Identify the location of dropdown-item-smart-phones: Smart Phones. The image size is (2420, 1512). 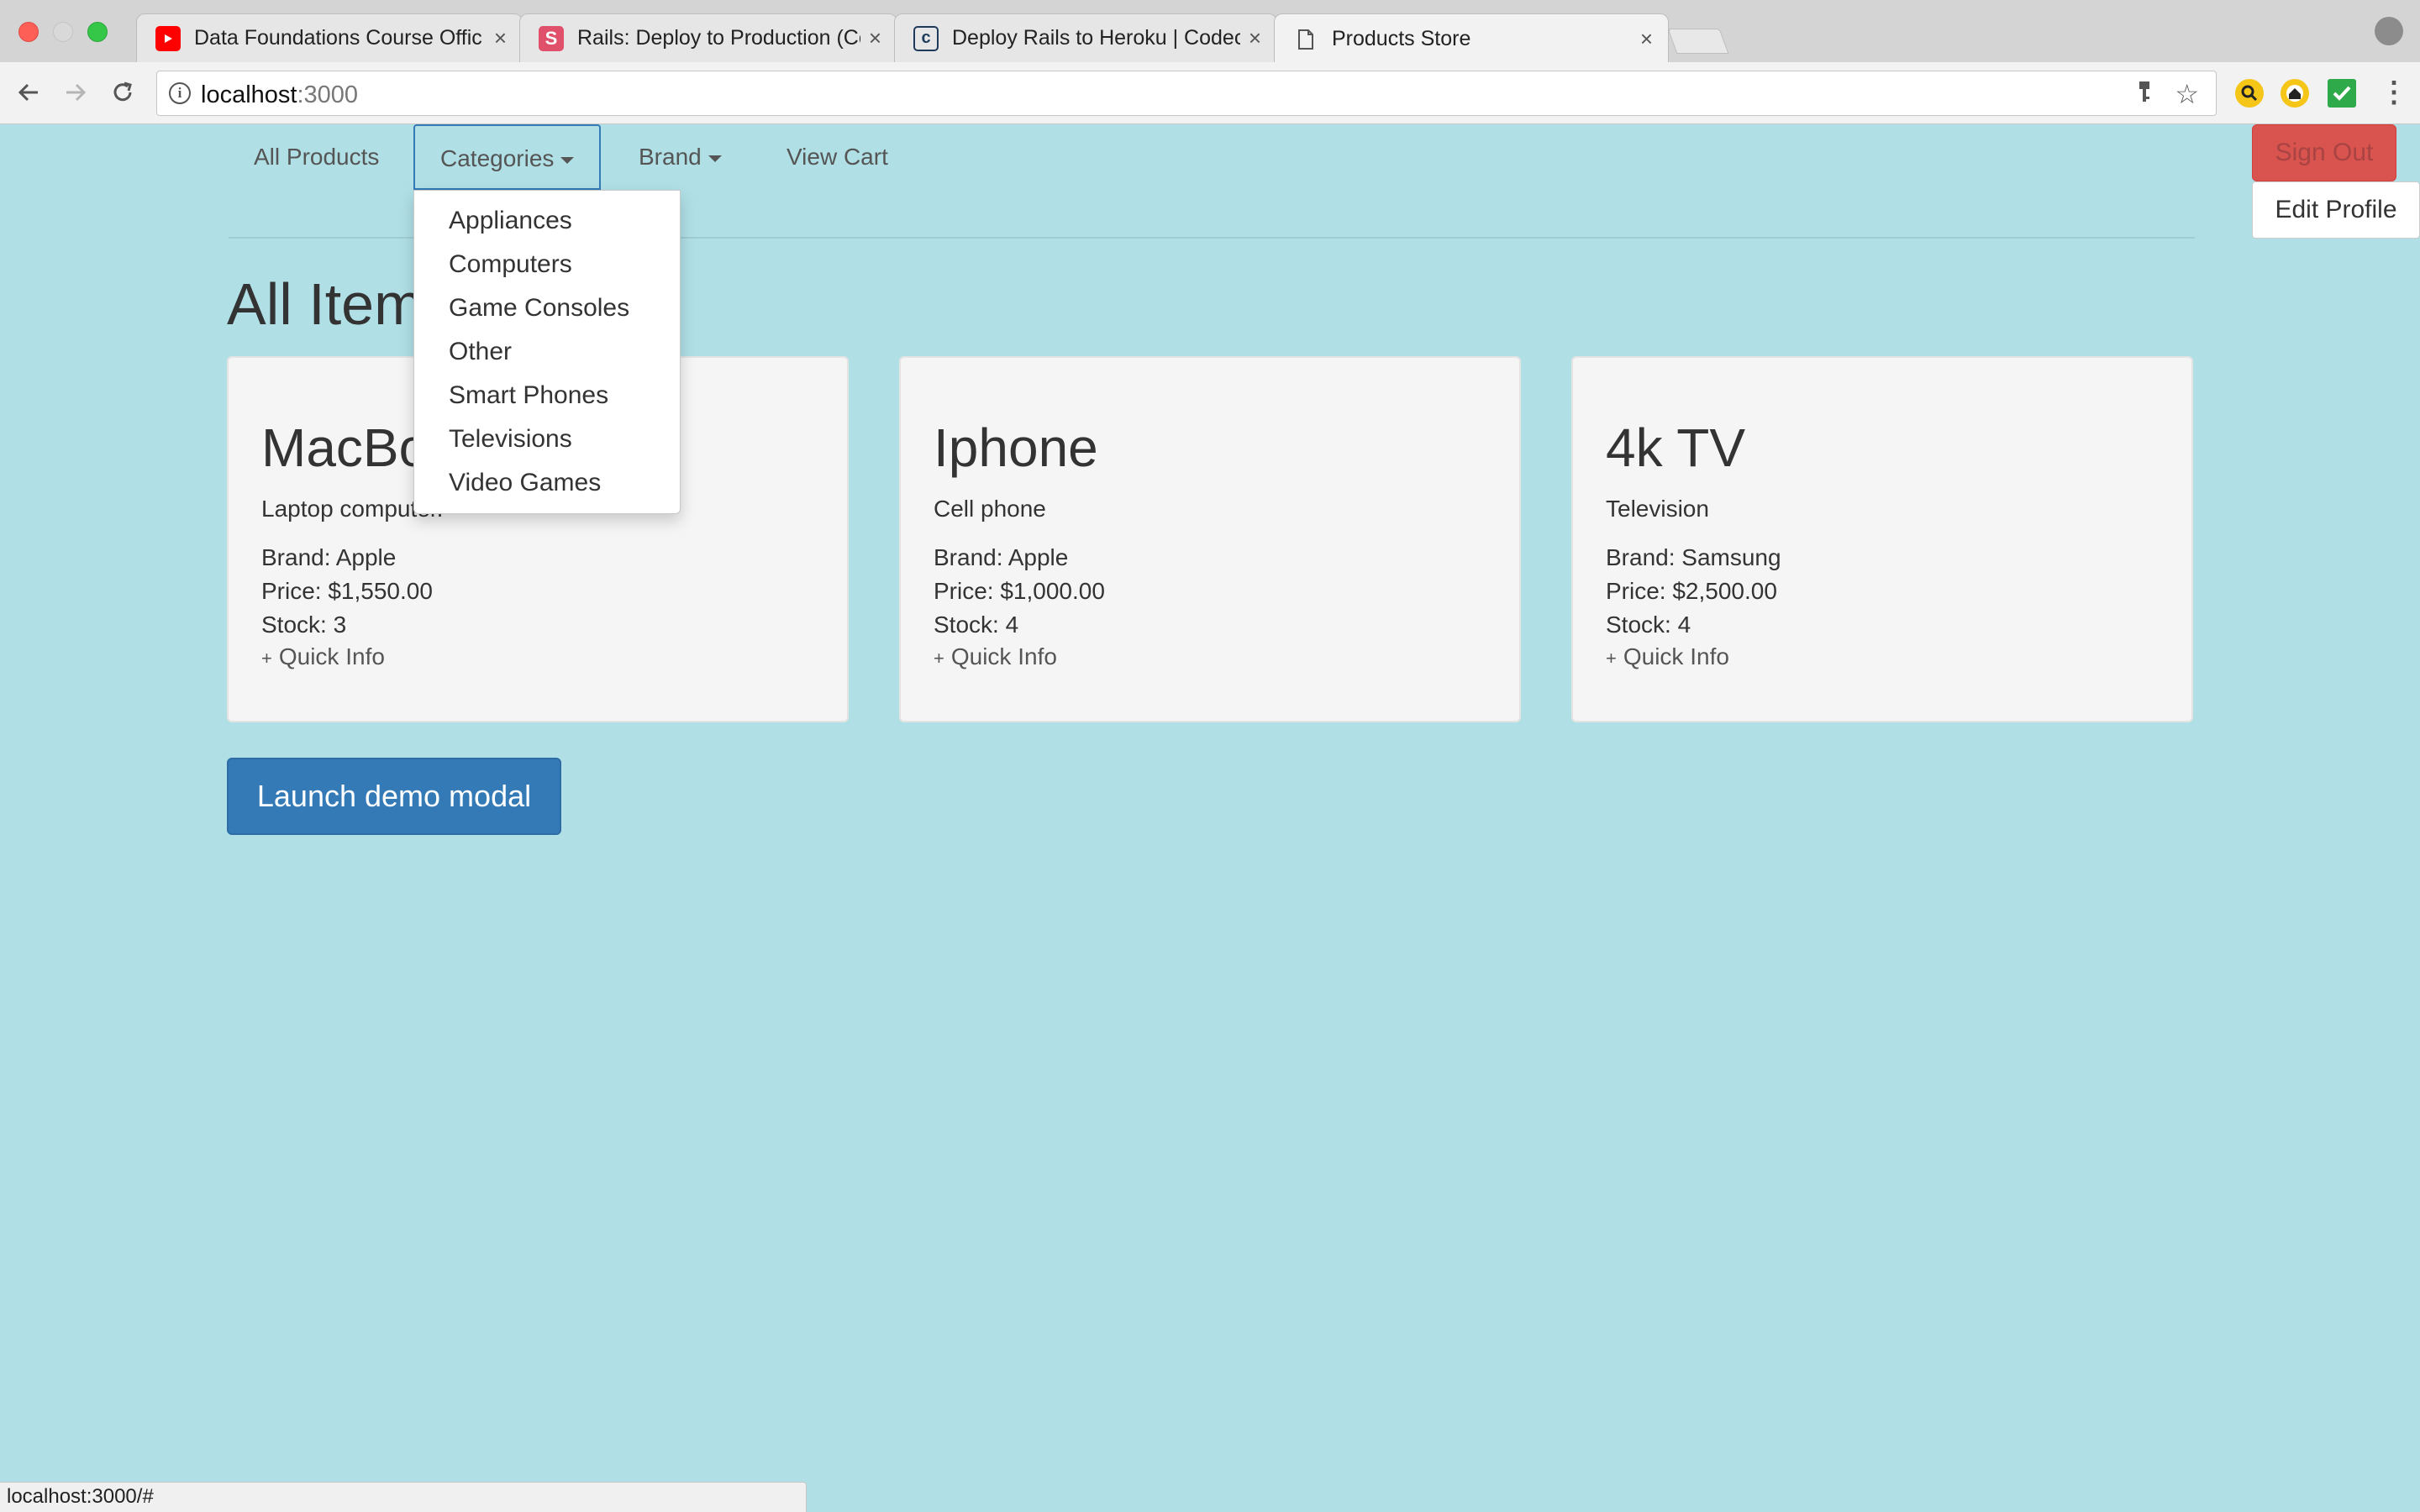
(547, 395).